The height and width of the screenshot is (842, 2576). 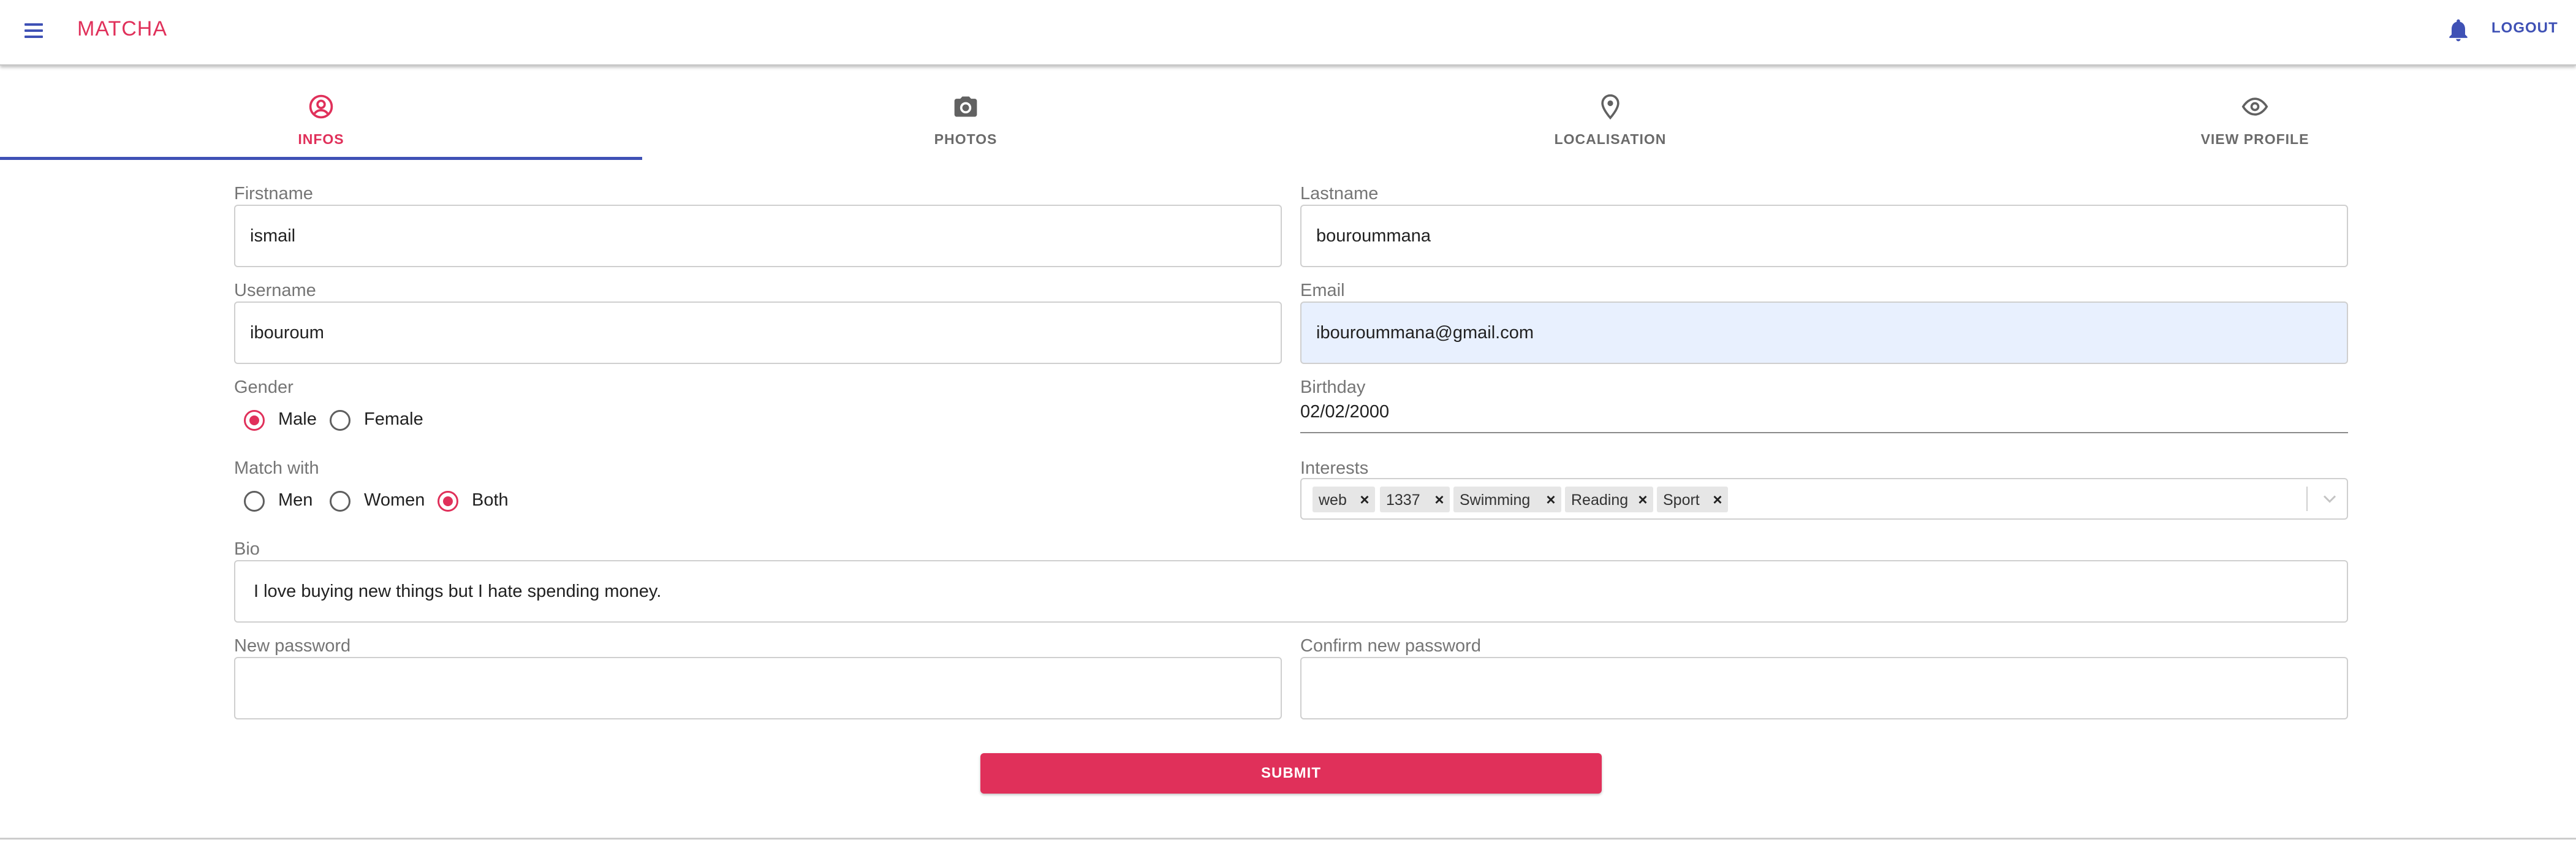 I want to click on match-with-radio-group: Men Women Both, so click(x=428, y=500).